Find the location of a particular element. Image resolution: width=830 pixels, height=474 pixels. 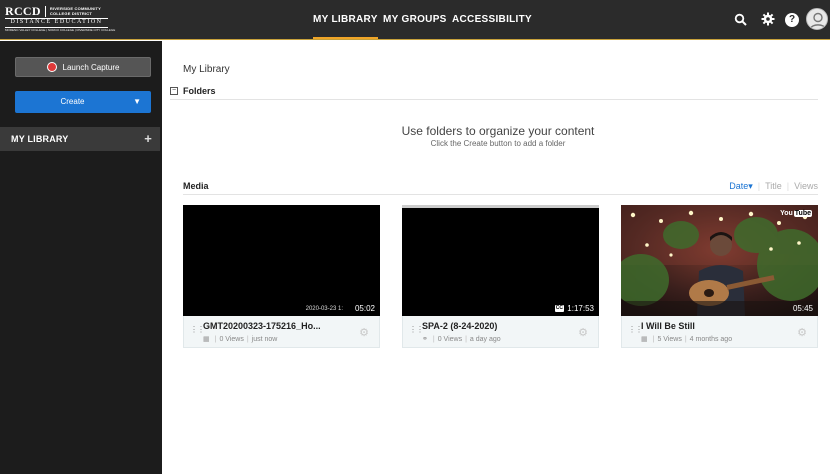

upload-time: 4 months ago is located at coordinates (711, 339).